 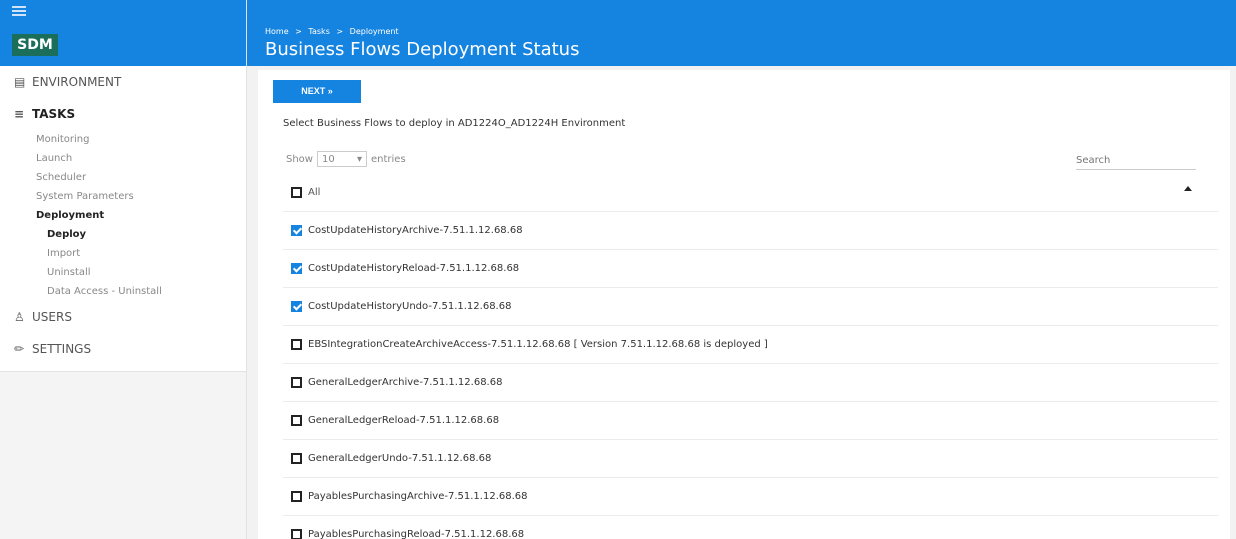 I want to click on search-input, so click(x=1136, y=161).